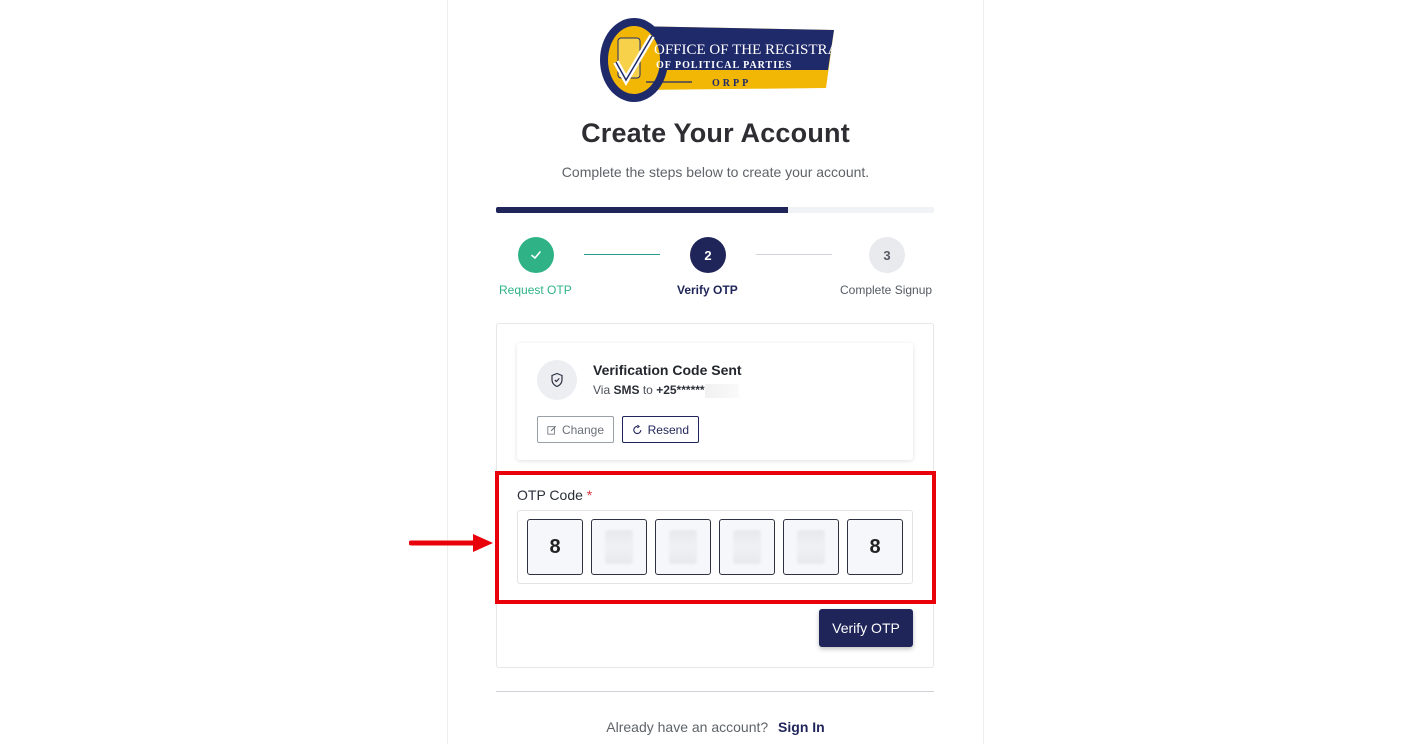  I want to click on step-1-label: Request OTP, so click(535, 290).